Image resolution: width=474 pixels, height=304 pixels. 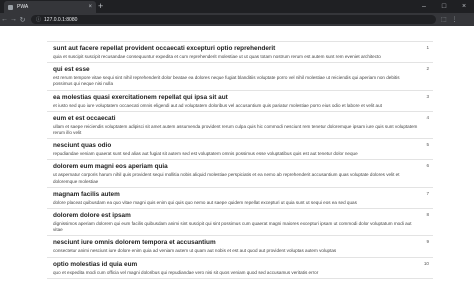 I want to click on menu-icon: ⋮, so click(x=455, y=19).